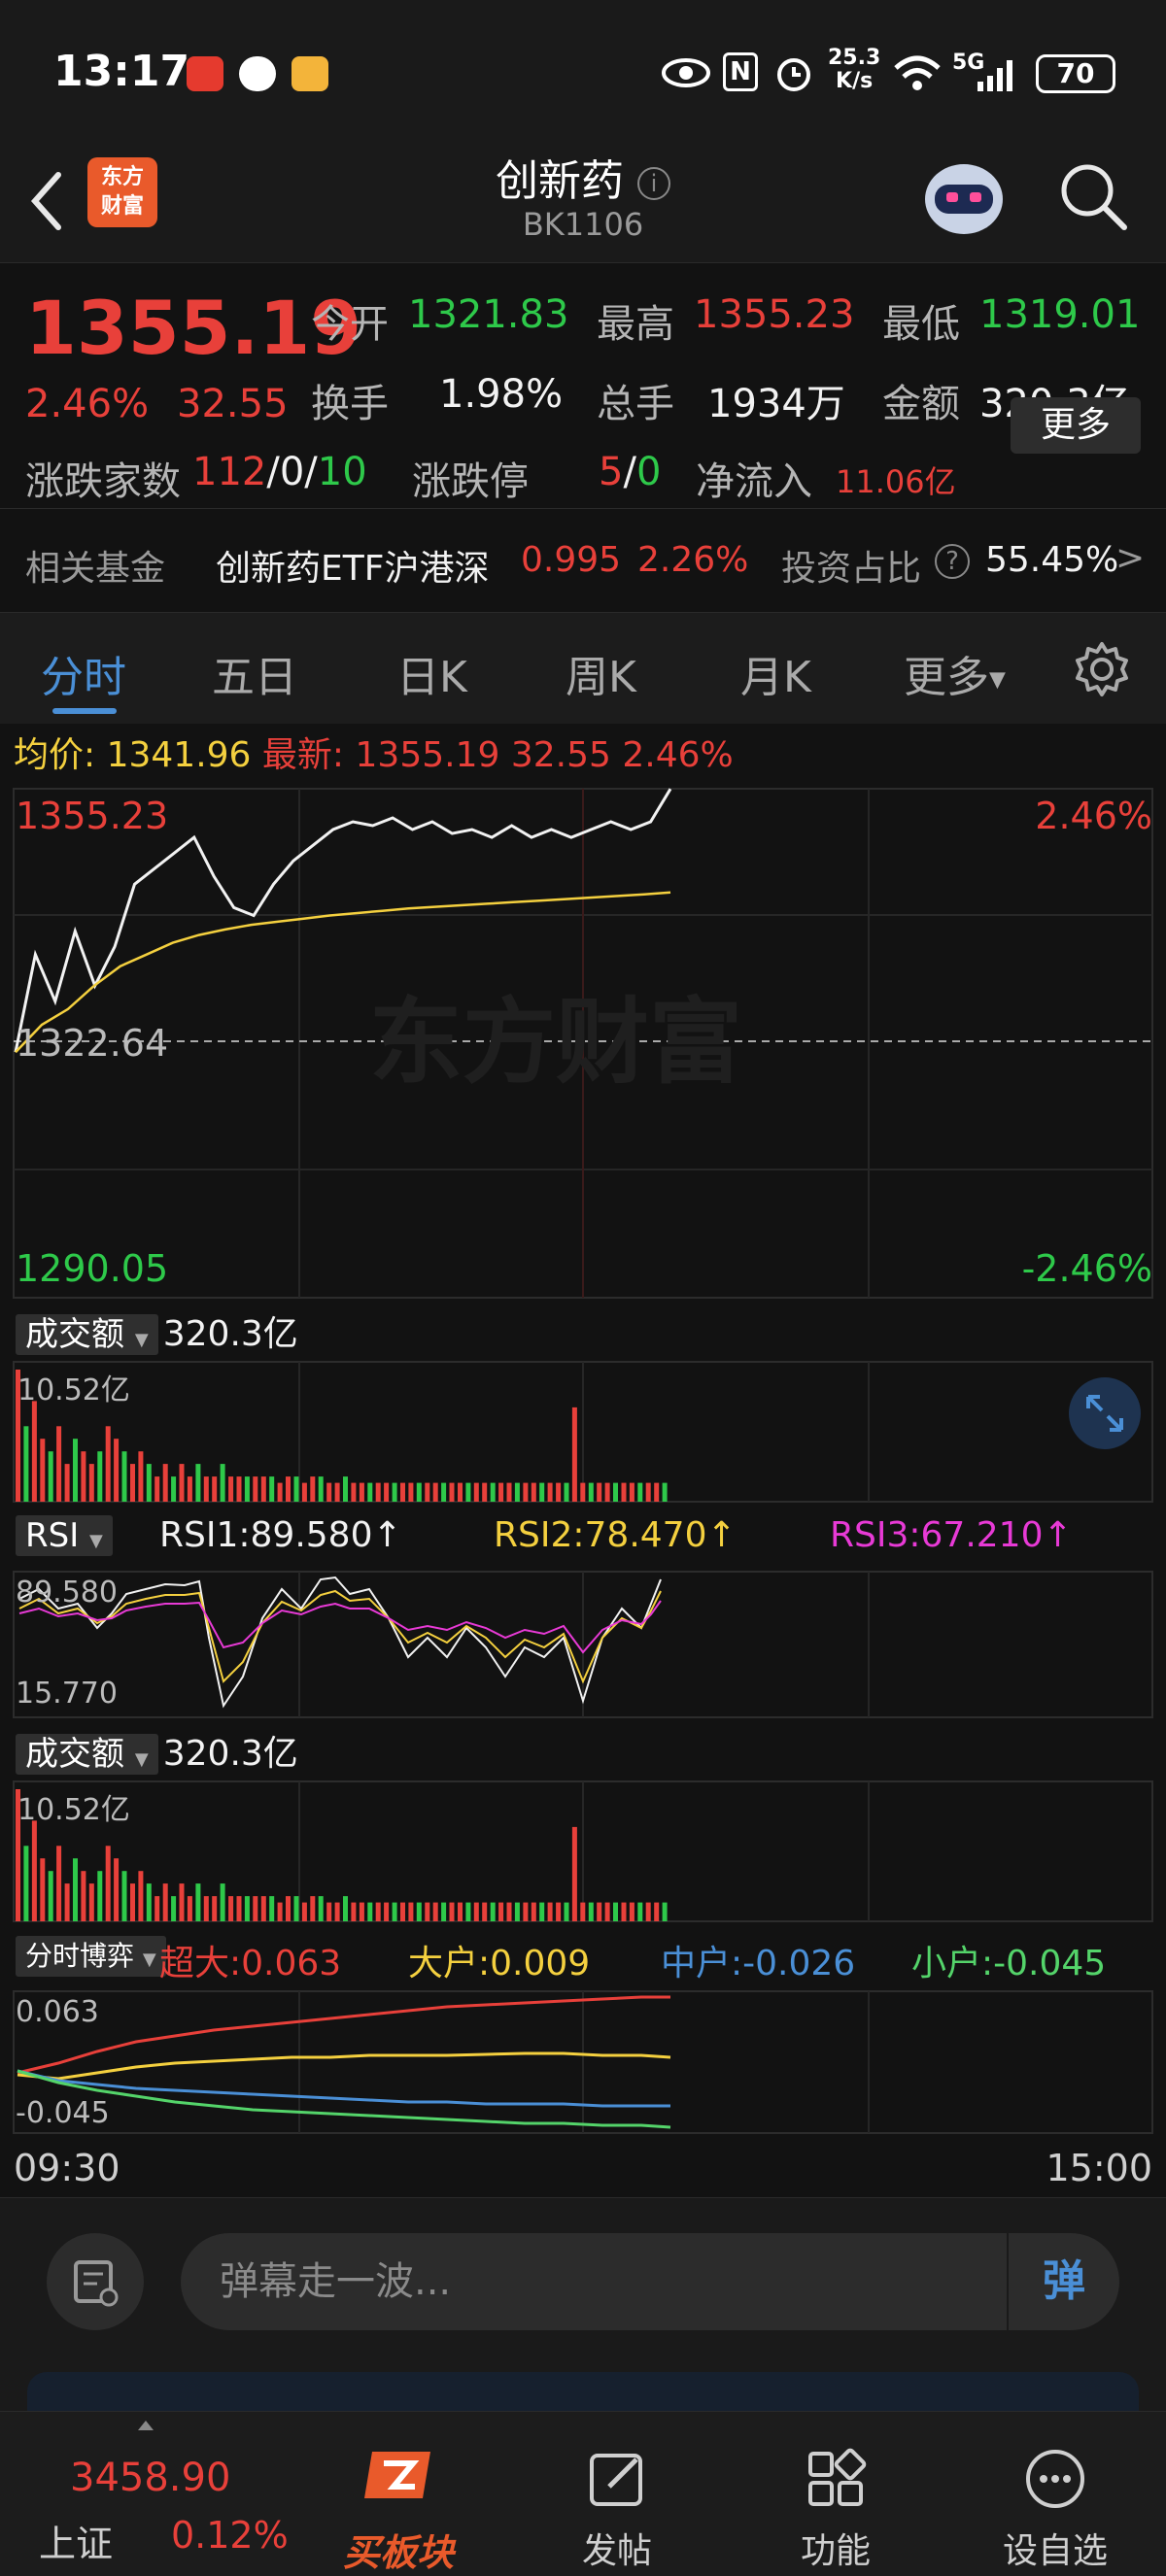  What do you see at coordinates (964, 199) in the screenshot?
I see `robot-assistant-icon` at bounding box center [964, 199].